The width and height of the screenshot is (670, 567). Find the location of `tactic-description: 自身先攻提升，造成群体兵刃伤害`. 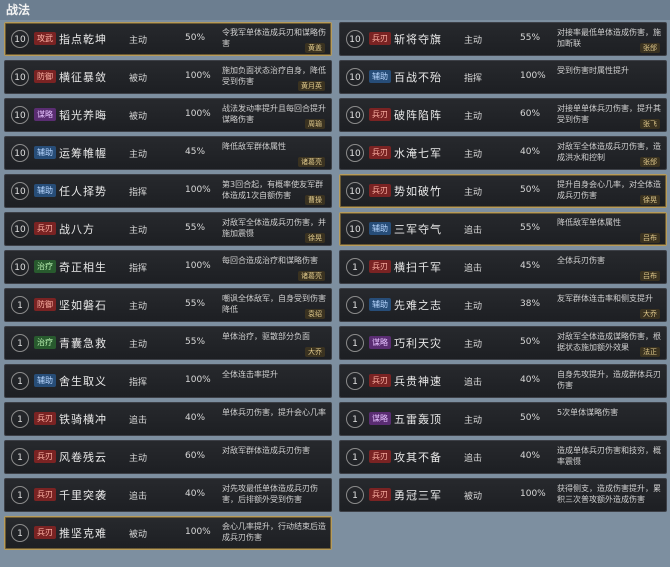

tactic-description: 自身先攻提升，造成群体兵刃伤害 is located at coordinates (609, 380).